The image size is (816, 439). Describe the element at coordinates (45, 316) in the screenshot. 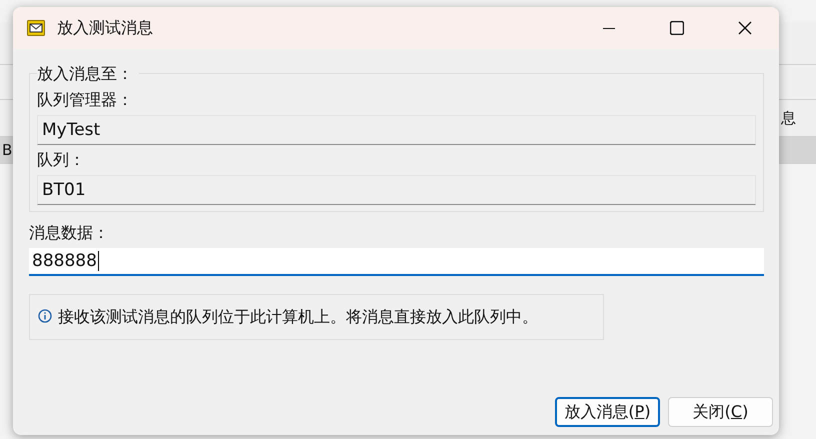

I see `info-icon` at that location.